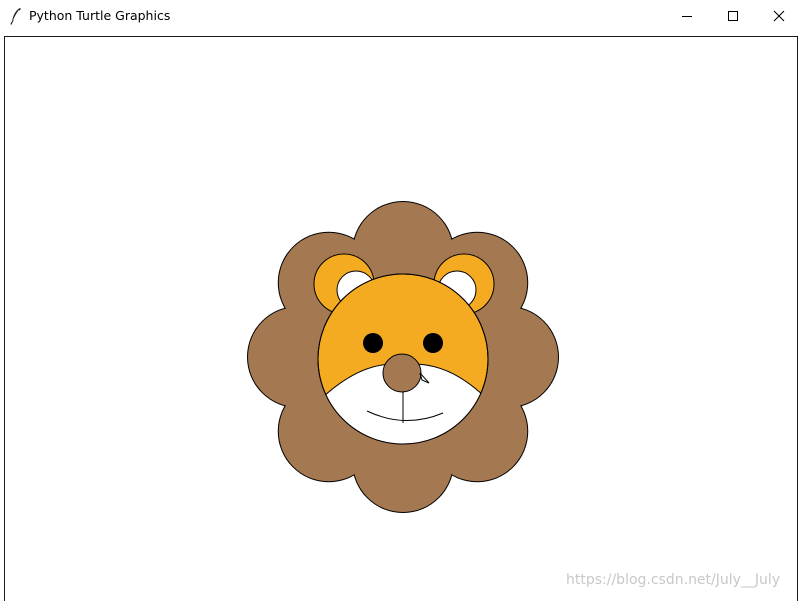 The image size is (802, 601). What do you see at coordinates (373, 343) in the screenshot?
I see `lion-left-eye` at bounding box center [373, 343].